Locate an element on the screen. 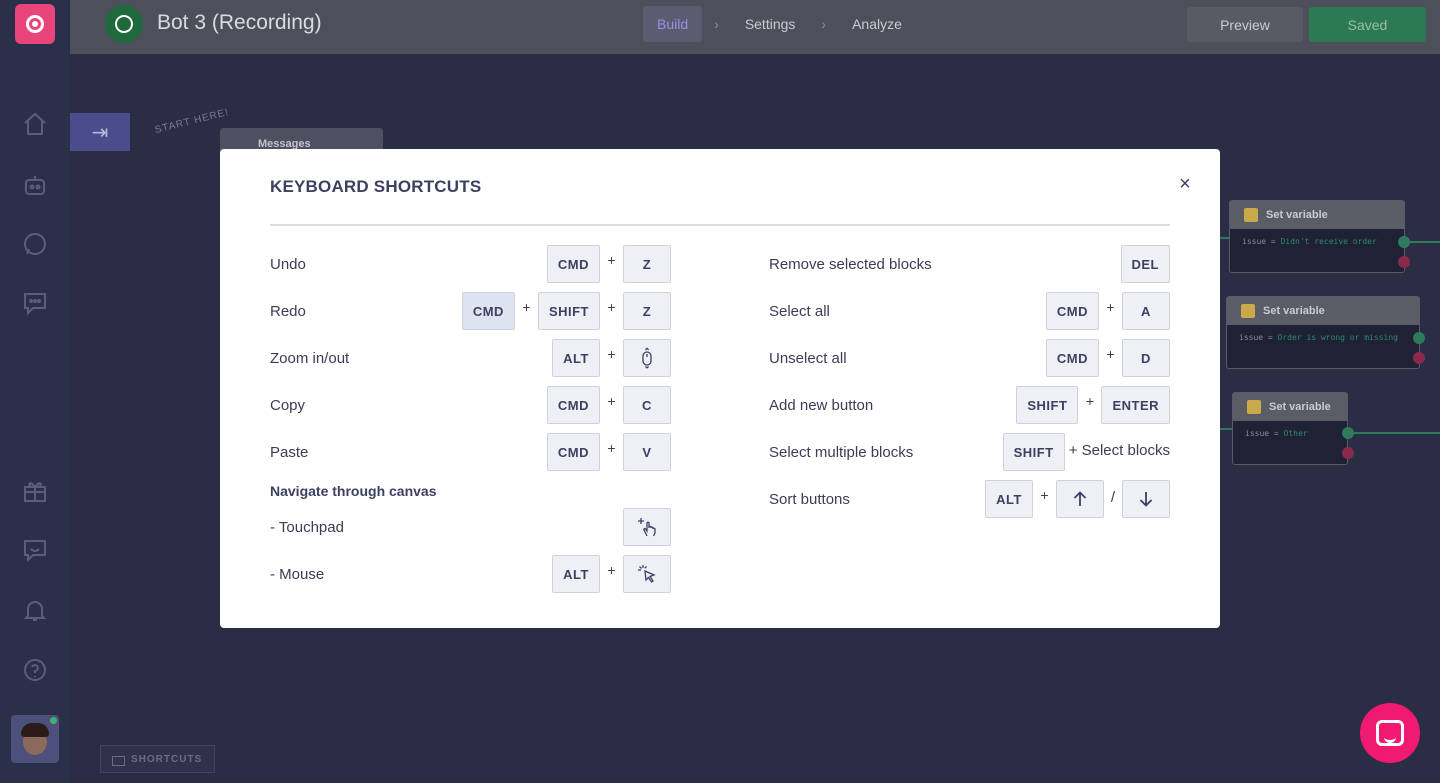 The height and width of the screenshot is (783, 1440). preview-button: Preview is located at coordinates (1245, 24).